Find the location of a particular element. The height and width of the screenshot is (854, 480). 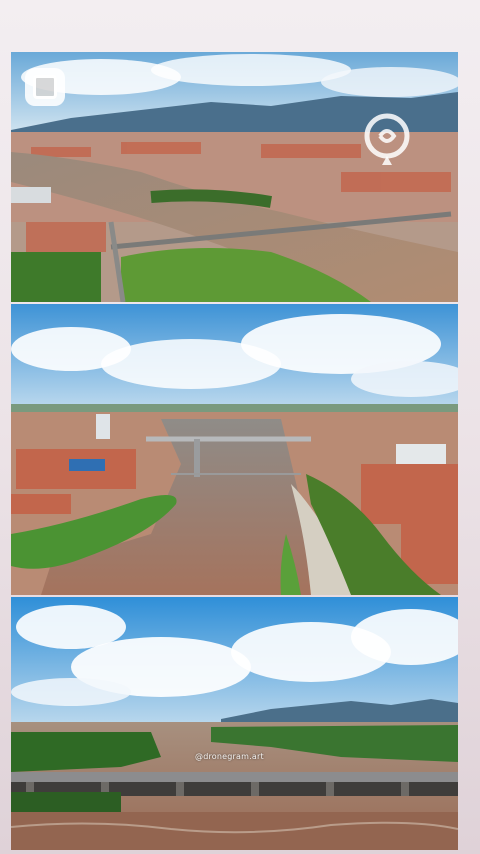

app-icon-glyph is located at coordinates (45, 87).